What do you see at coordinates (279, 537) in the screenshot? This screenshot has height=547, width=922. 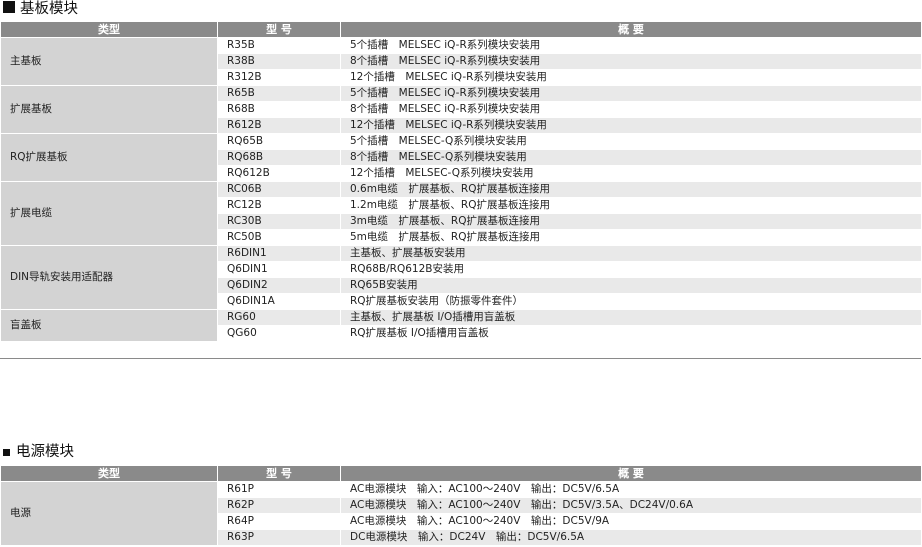 I see `model-cell: R63P` at bounding box center [279, 537].